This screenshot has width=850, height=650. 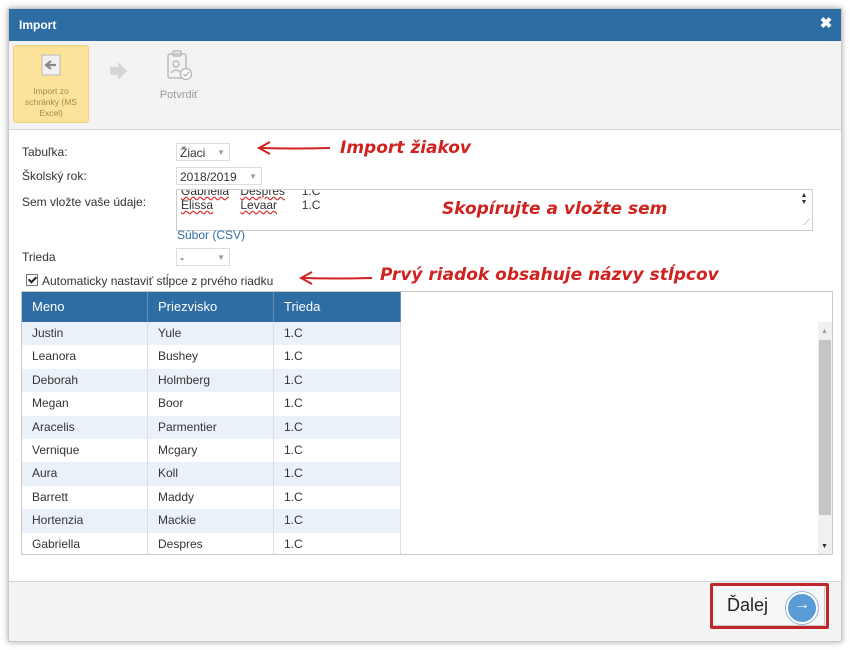 I want to click on cell-priezvisko: Despres, so click(x=211, y=543).